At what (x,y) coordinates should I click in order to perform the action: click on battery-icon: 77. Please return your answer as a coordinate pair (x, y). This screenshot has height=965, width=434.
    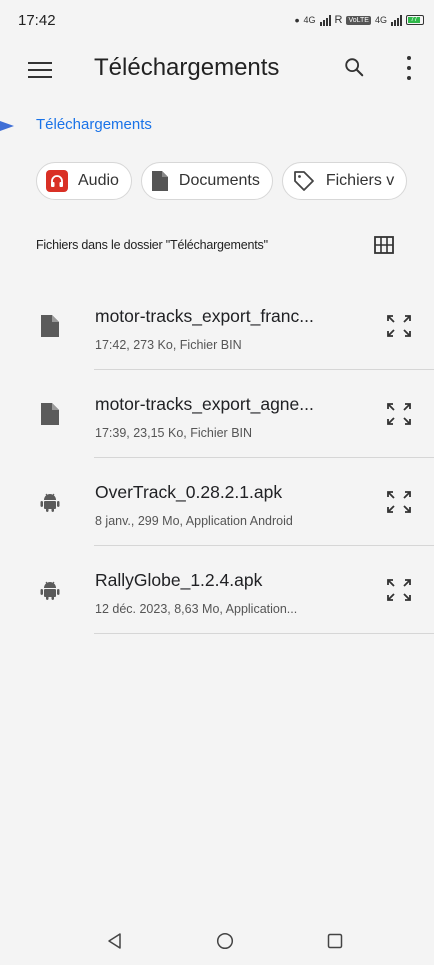
    Looking at the image, I should click on (415, 20).